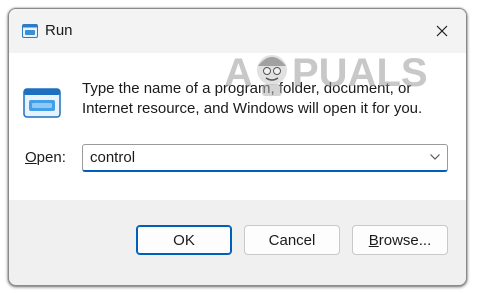 The width and height of the screenshot is (477, 293). I want to click on window-title: Run, so click(59, 30).